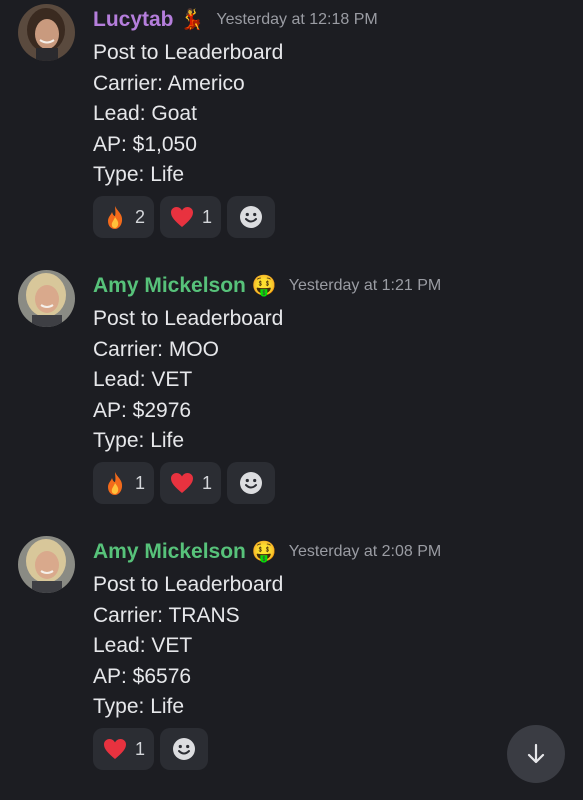 The image size is (583, 800). Describe the element at coordinates (133, 20) in the screenshot. I see `username: Lucytab` at that location.